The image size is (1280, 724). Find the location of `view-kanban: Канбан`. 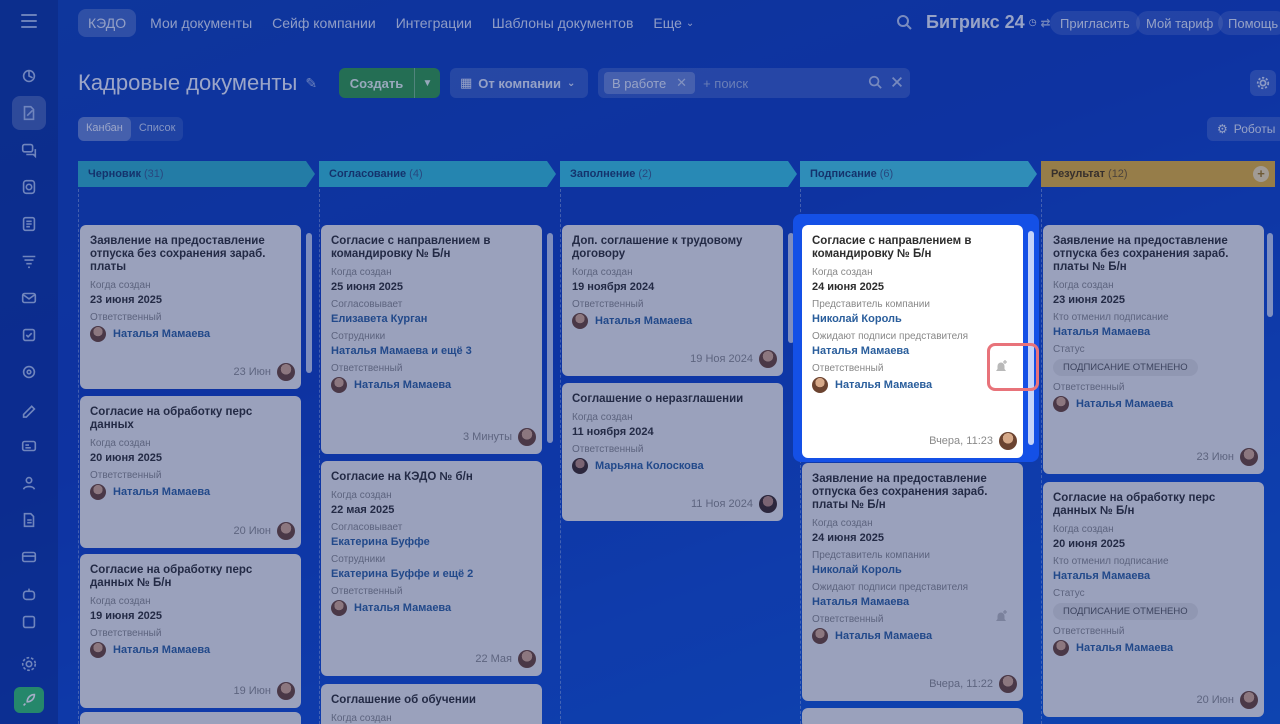

view-kanban: Канбан is located at coordinates (104, 129).